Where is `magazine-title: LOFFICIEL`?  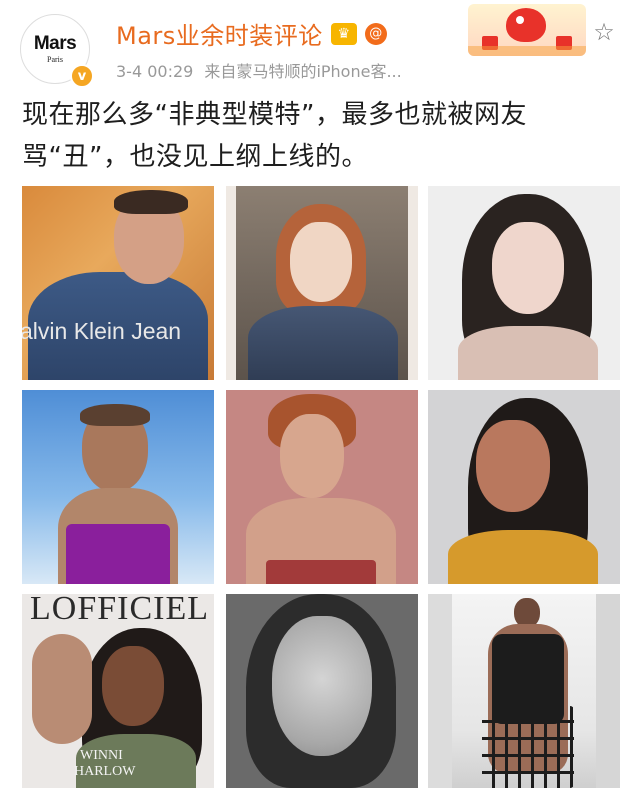
magazine-title: LOFFICIEL is located at coordinates (119, 610).